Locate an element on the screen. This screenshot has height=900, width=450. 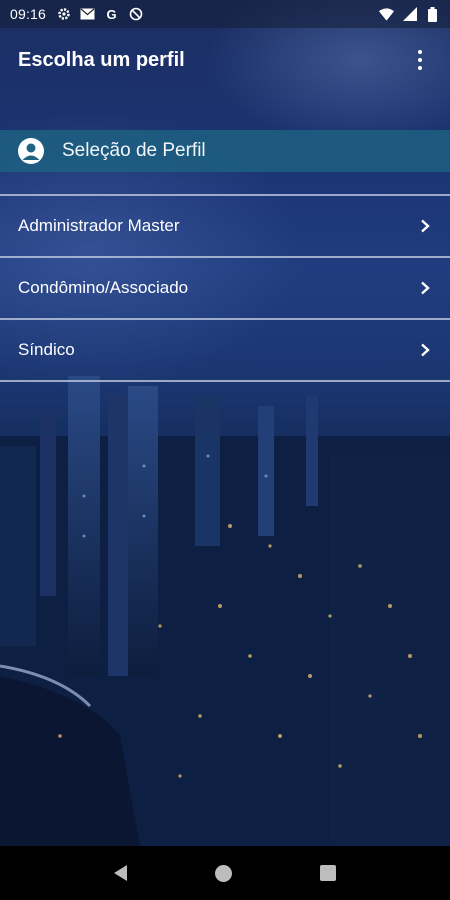
home-icon is located at coordinates (223, 873).